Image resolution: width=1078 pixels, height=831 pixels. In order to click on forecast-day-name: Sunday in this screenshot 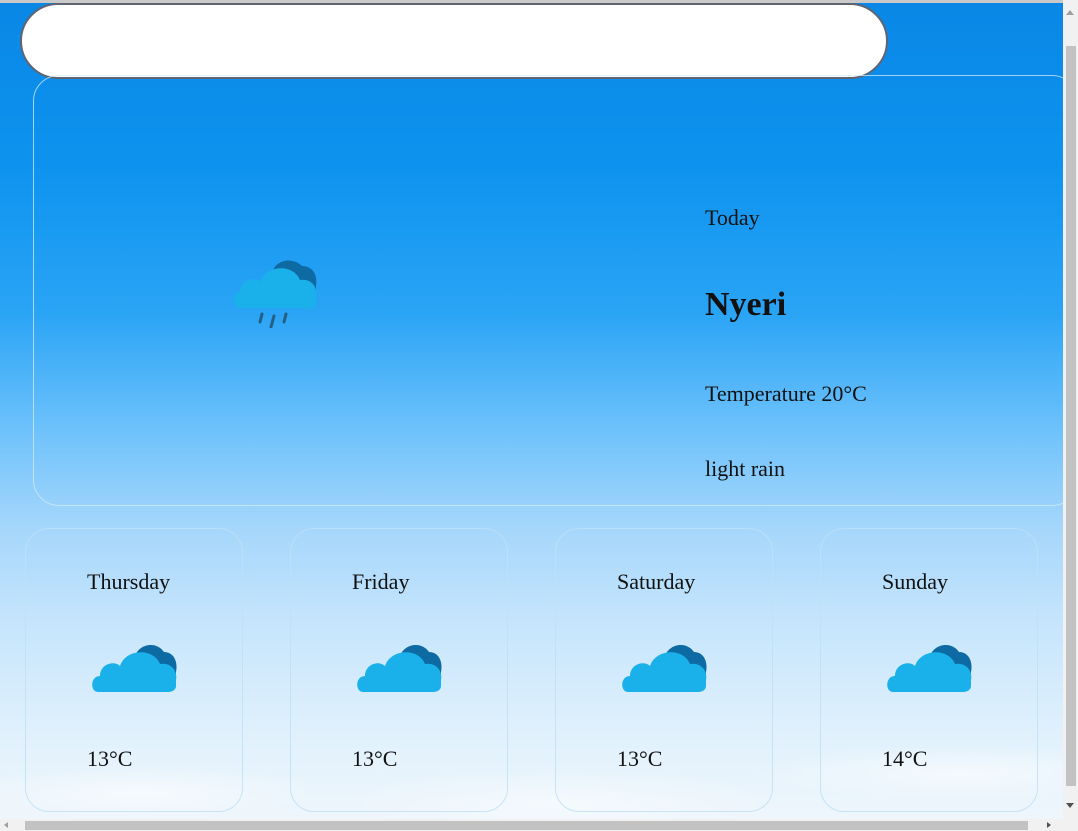, I will do `click(915, 581)`.